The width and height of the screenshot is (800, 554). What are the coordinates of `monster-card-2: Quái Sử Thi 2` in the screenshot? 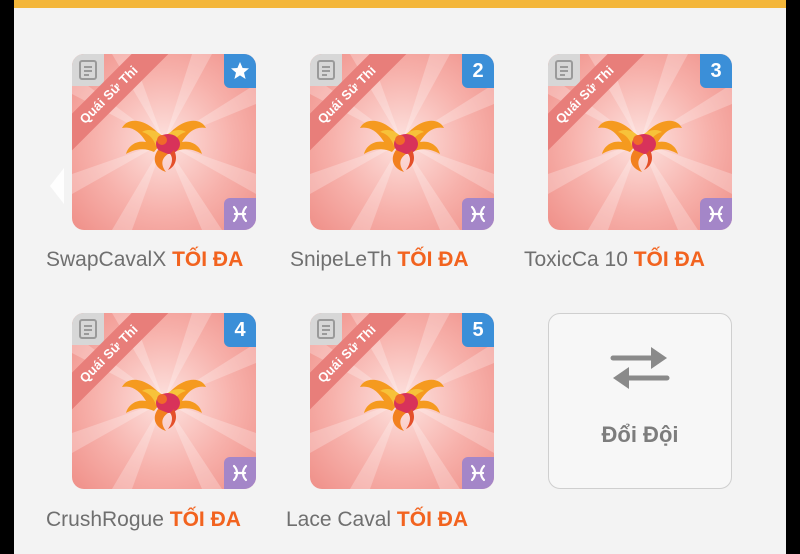 It's located at (402, 142).